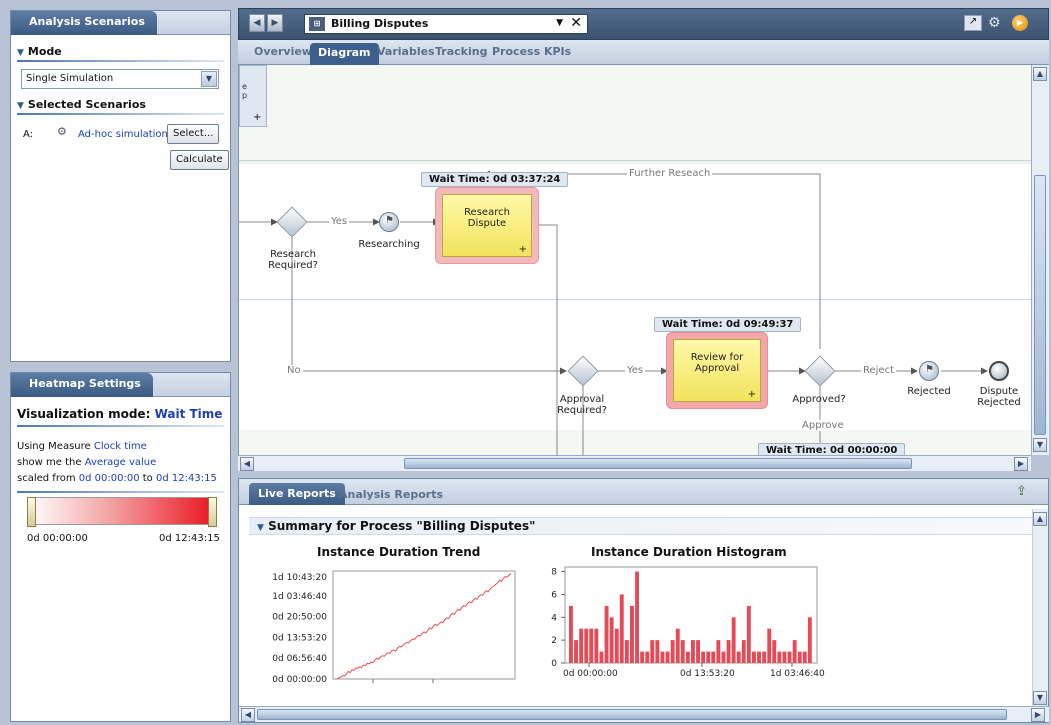  What do you see at coordinates (635, 370) in the screenshot?
I see `flow-label-yes: Yes` at bounding box center [635, 370].